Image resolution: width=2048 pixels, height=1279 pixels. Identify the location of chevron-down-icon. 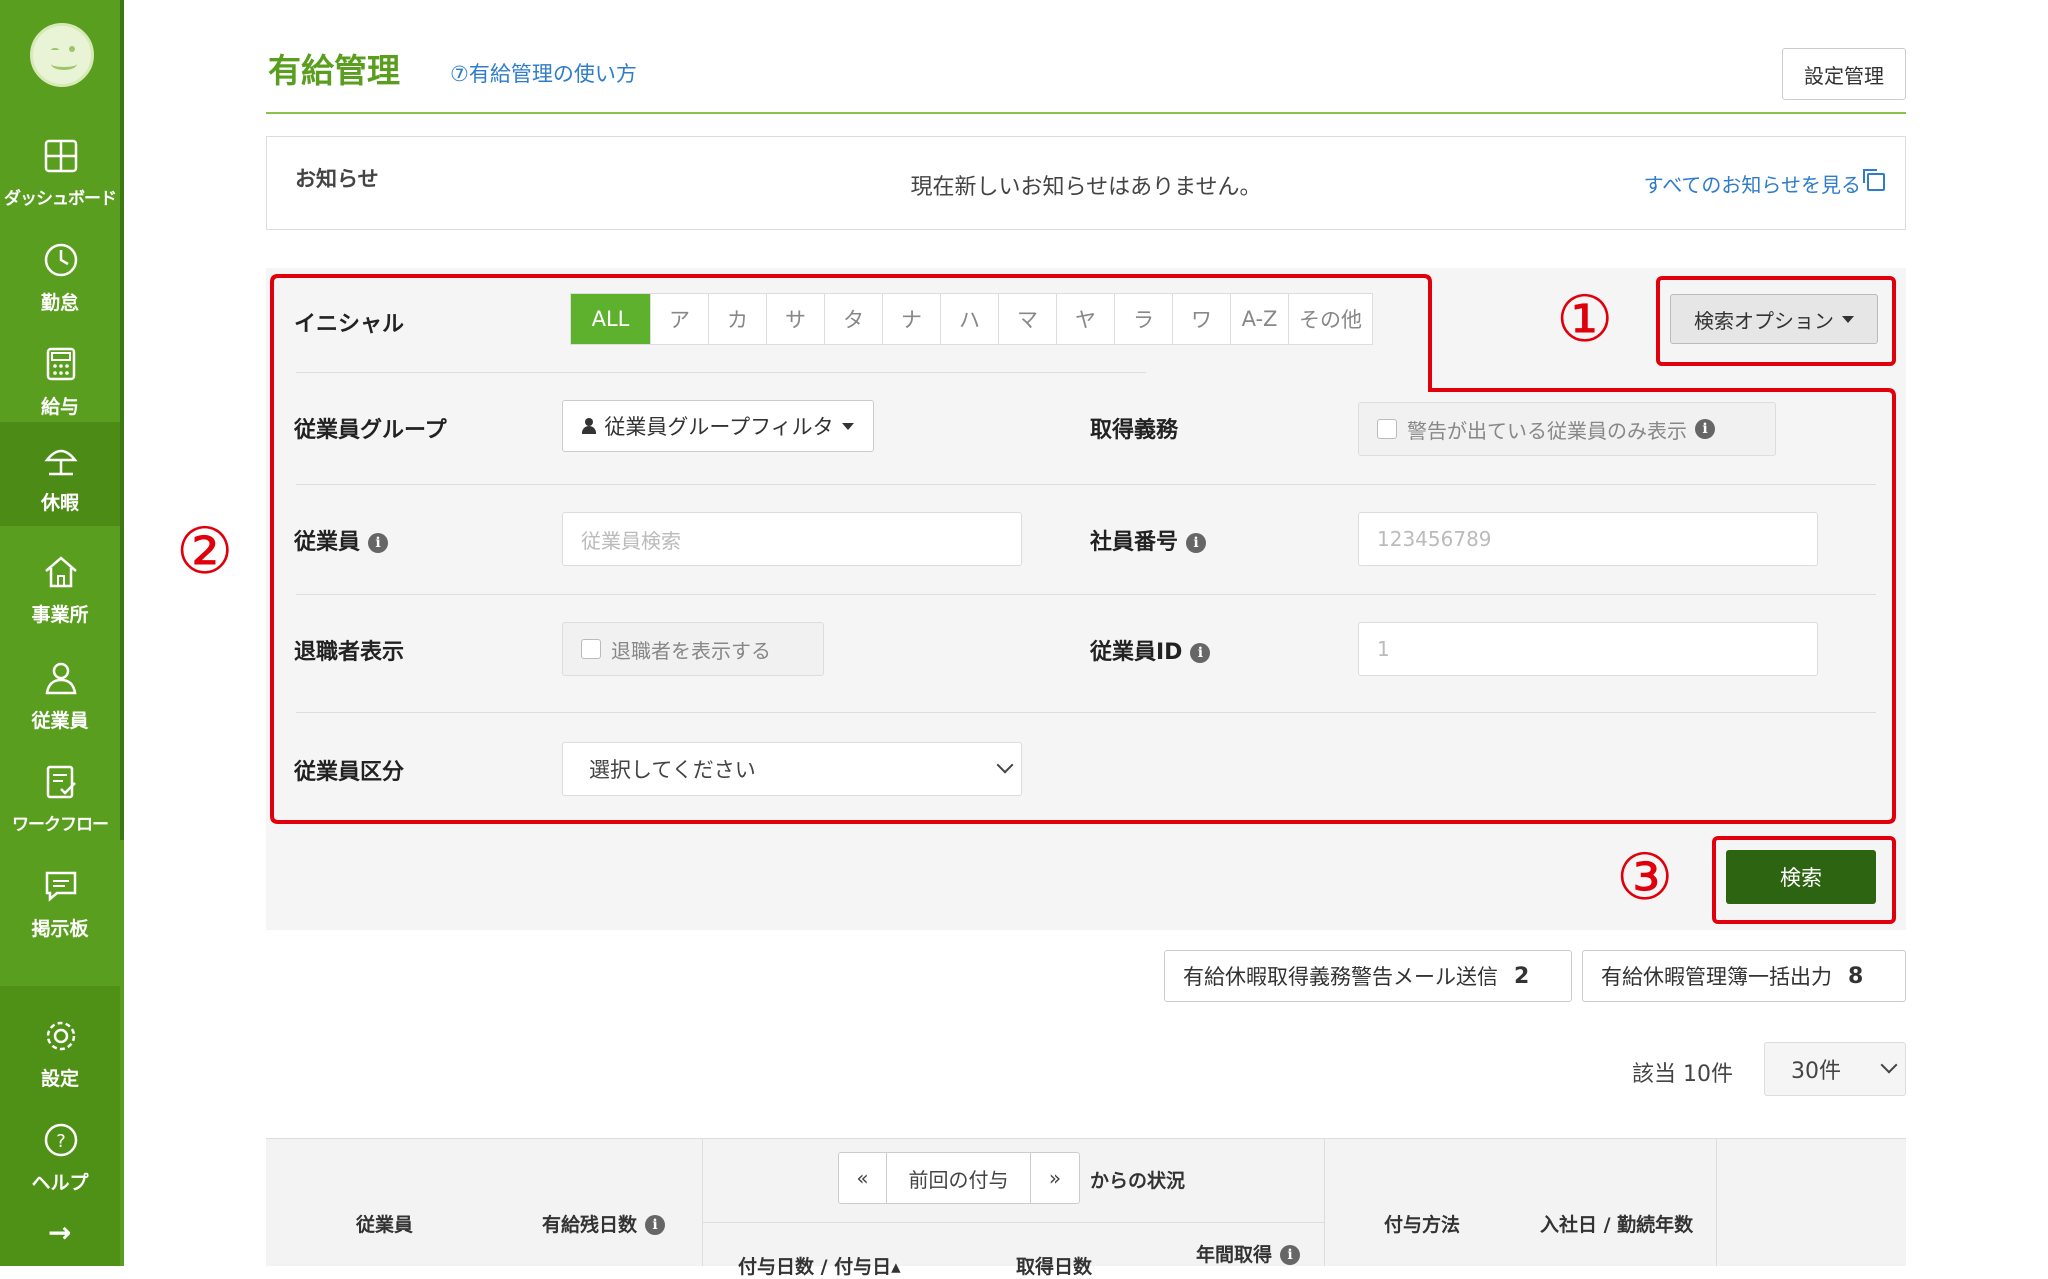
(1889, 1065).